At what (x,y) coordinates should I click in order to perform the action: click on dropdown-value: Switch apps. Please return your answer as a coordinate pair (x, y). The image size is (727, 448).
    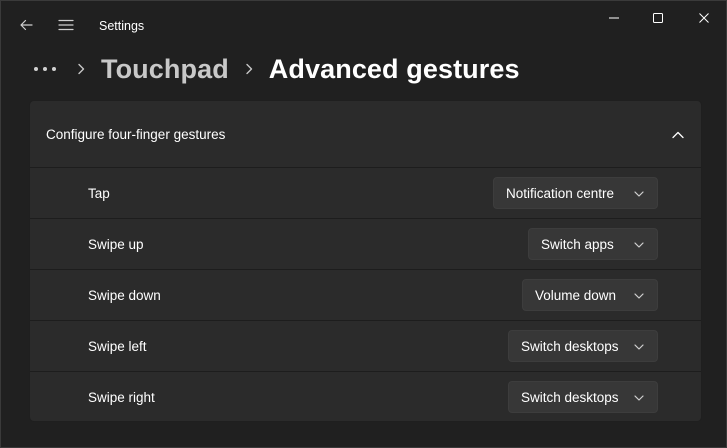
    Looking at the image, I should click on (577, 244).